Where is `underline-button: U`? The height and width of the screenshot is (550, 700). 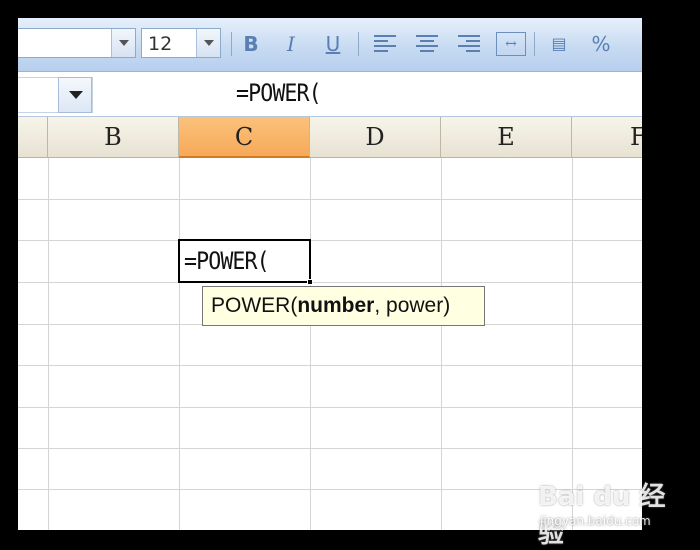
underline-button: U is located at coordinates (333, 44).